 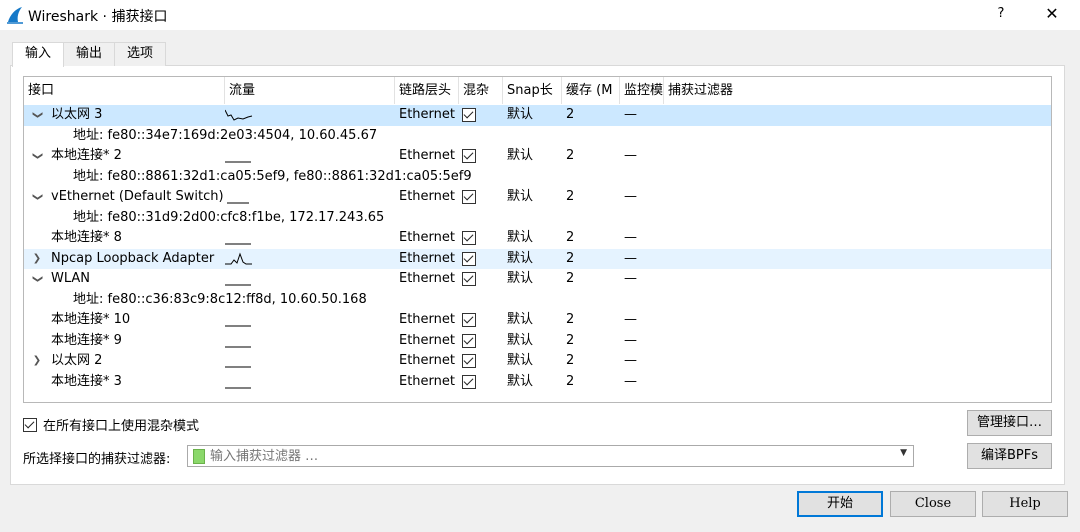 I want to click on interface-name: 以太网 2, so click(x=77, y=360).